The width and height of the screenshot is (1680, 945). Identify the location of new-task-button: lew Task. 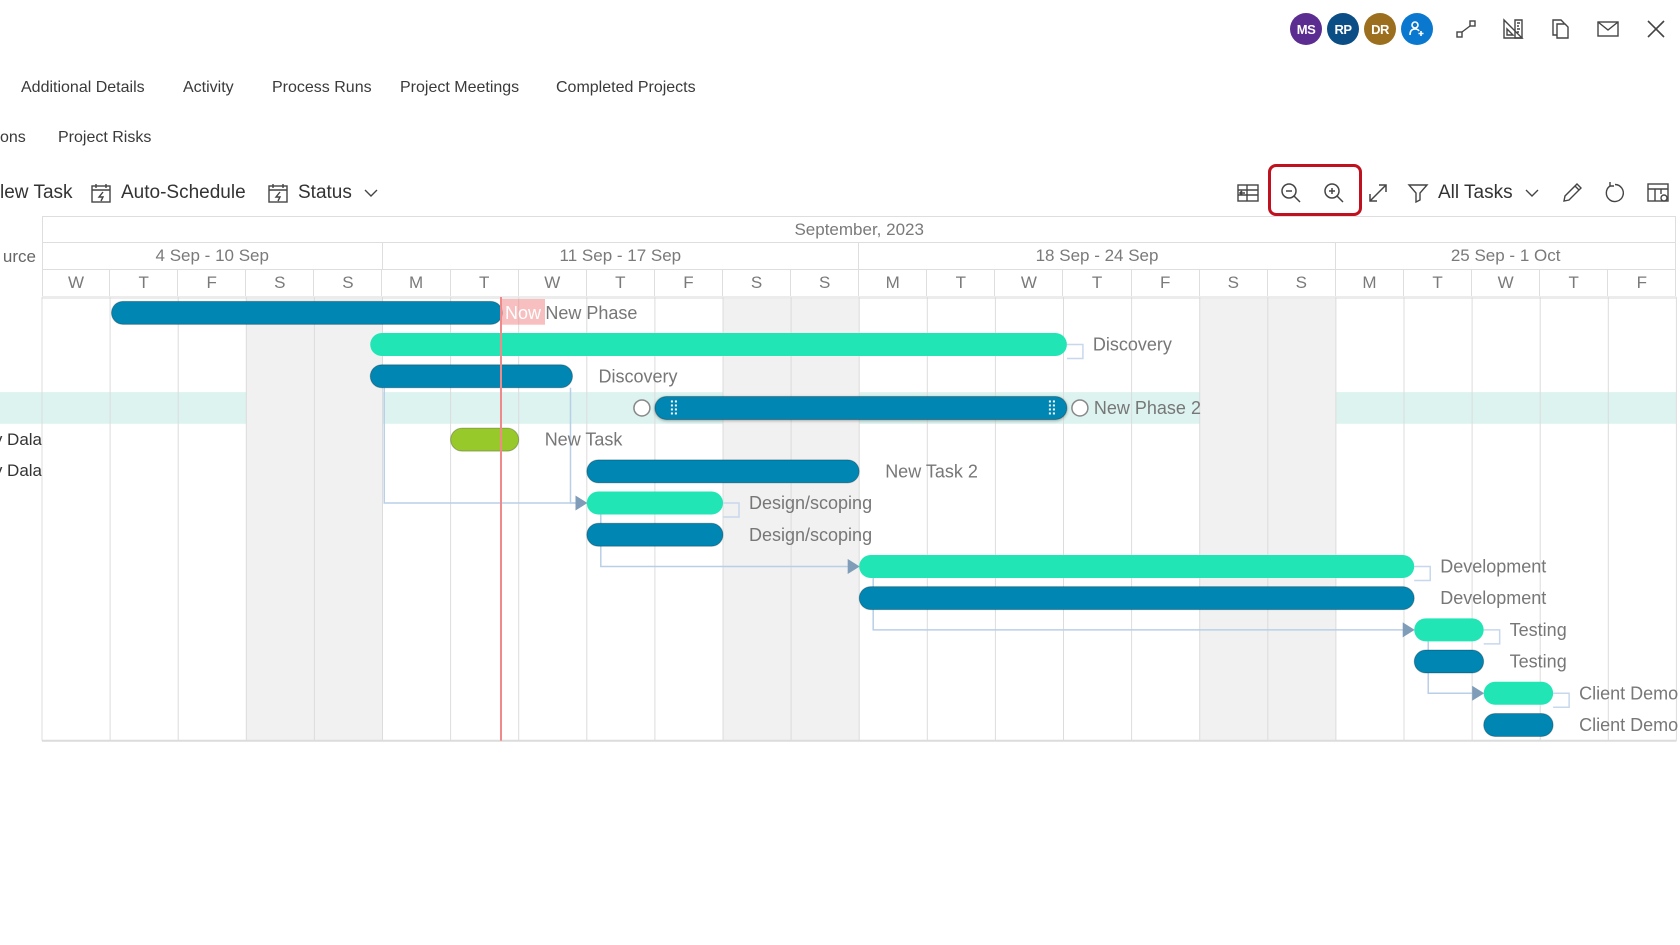
(36, 193).